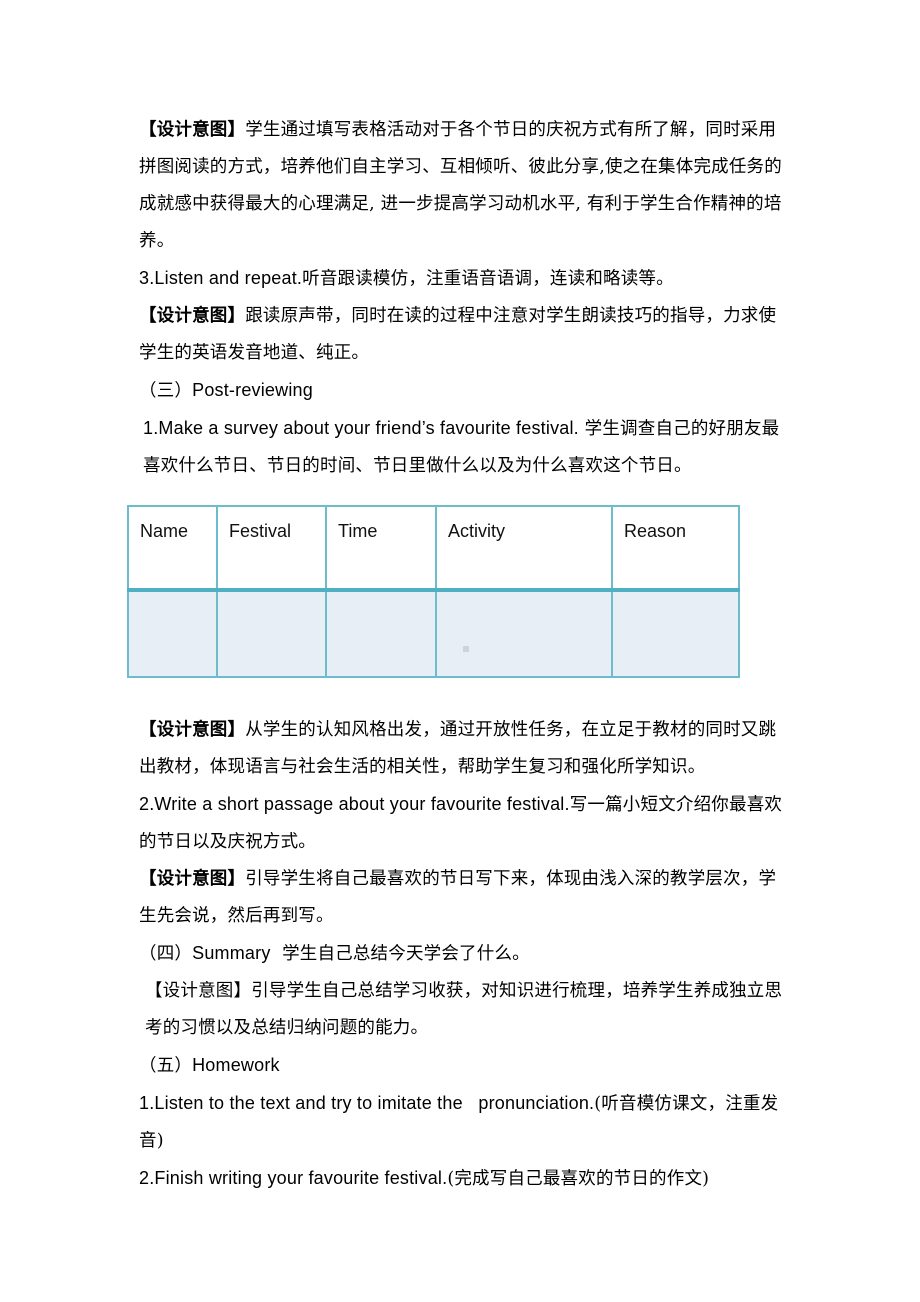 The width and height of the screenshot is (920, 1302). Describe the element at coordinates (464, 391) in the screenshot. I see `section-heading-post-reviewing: （三）Post-reviewing` at that location.